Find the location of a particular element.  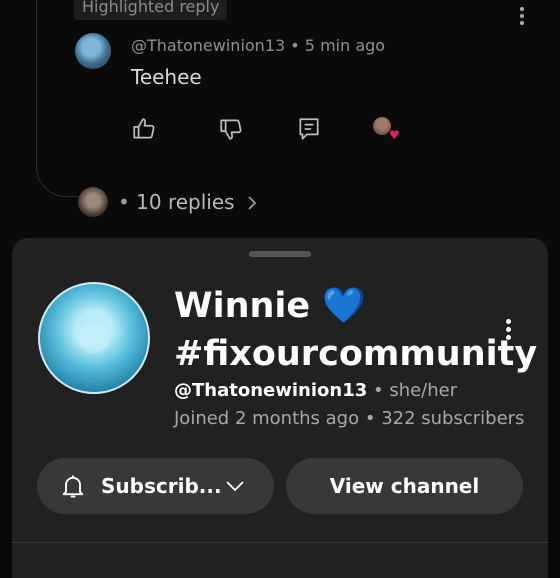

chevron-down-icon is located at coordinates (235, 486).